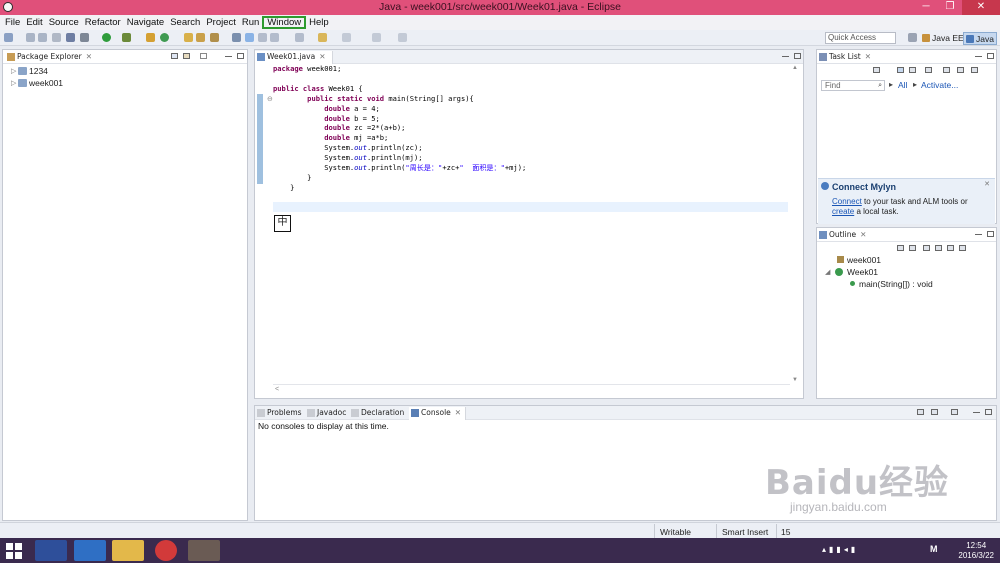 The image size is (1000, 563). I want to click on task-find-input: Find ⌕, so click(853, 85).